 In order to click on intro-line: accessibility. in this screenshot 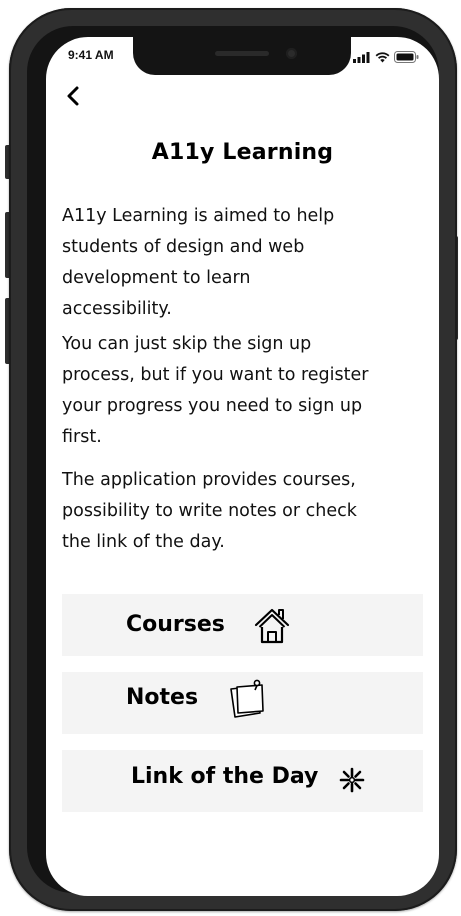, I will do `click(117, 309)`.